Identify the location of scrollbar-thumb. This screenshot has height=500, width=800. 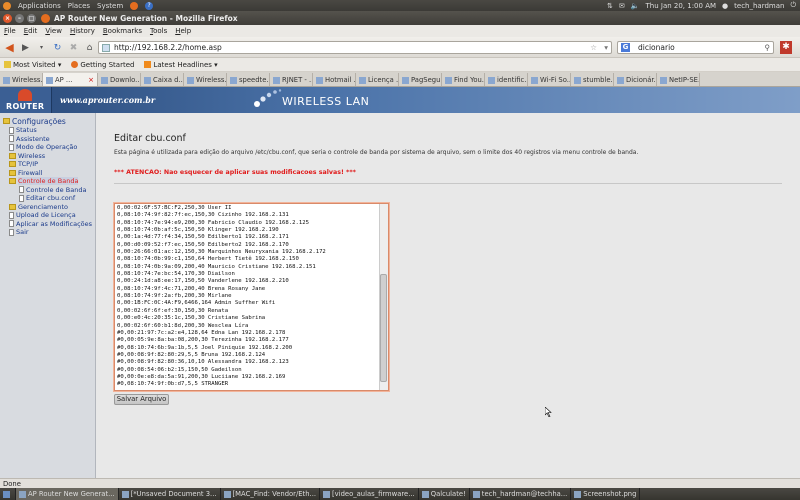
(383, 328).